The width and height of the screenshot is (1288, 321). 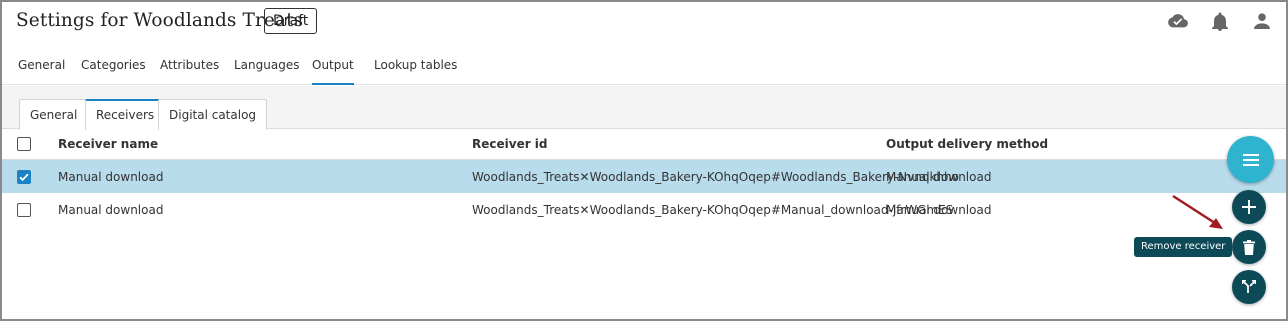 What do you see at coordinates (1178, 21) in the screenshot?
I see `cloud-done-icon` at bounding box center [1178, 21].